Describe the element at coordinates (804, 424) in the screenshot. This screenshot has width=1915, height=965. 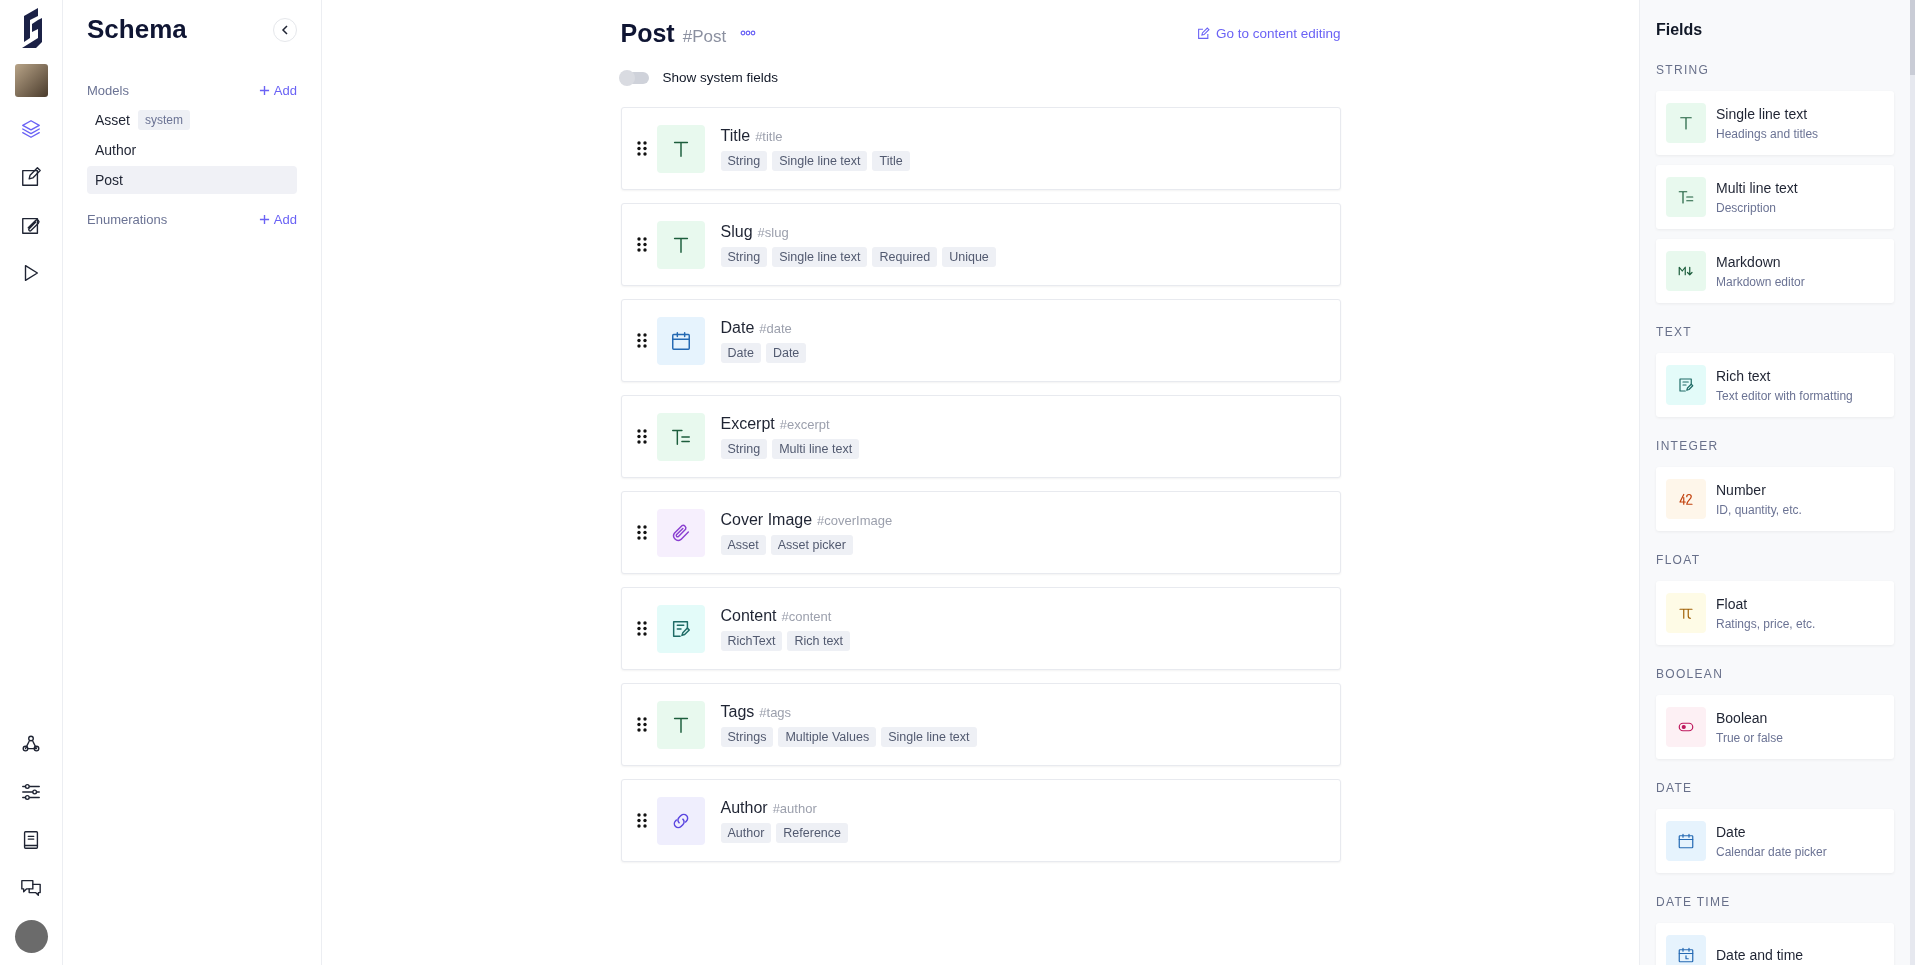
I see `field-api-id: #excerpt` at that location.